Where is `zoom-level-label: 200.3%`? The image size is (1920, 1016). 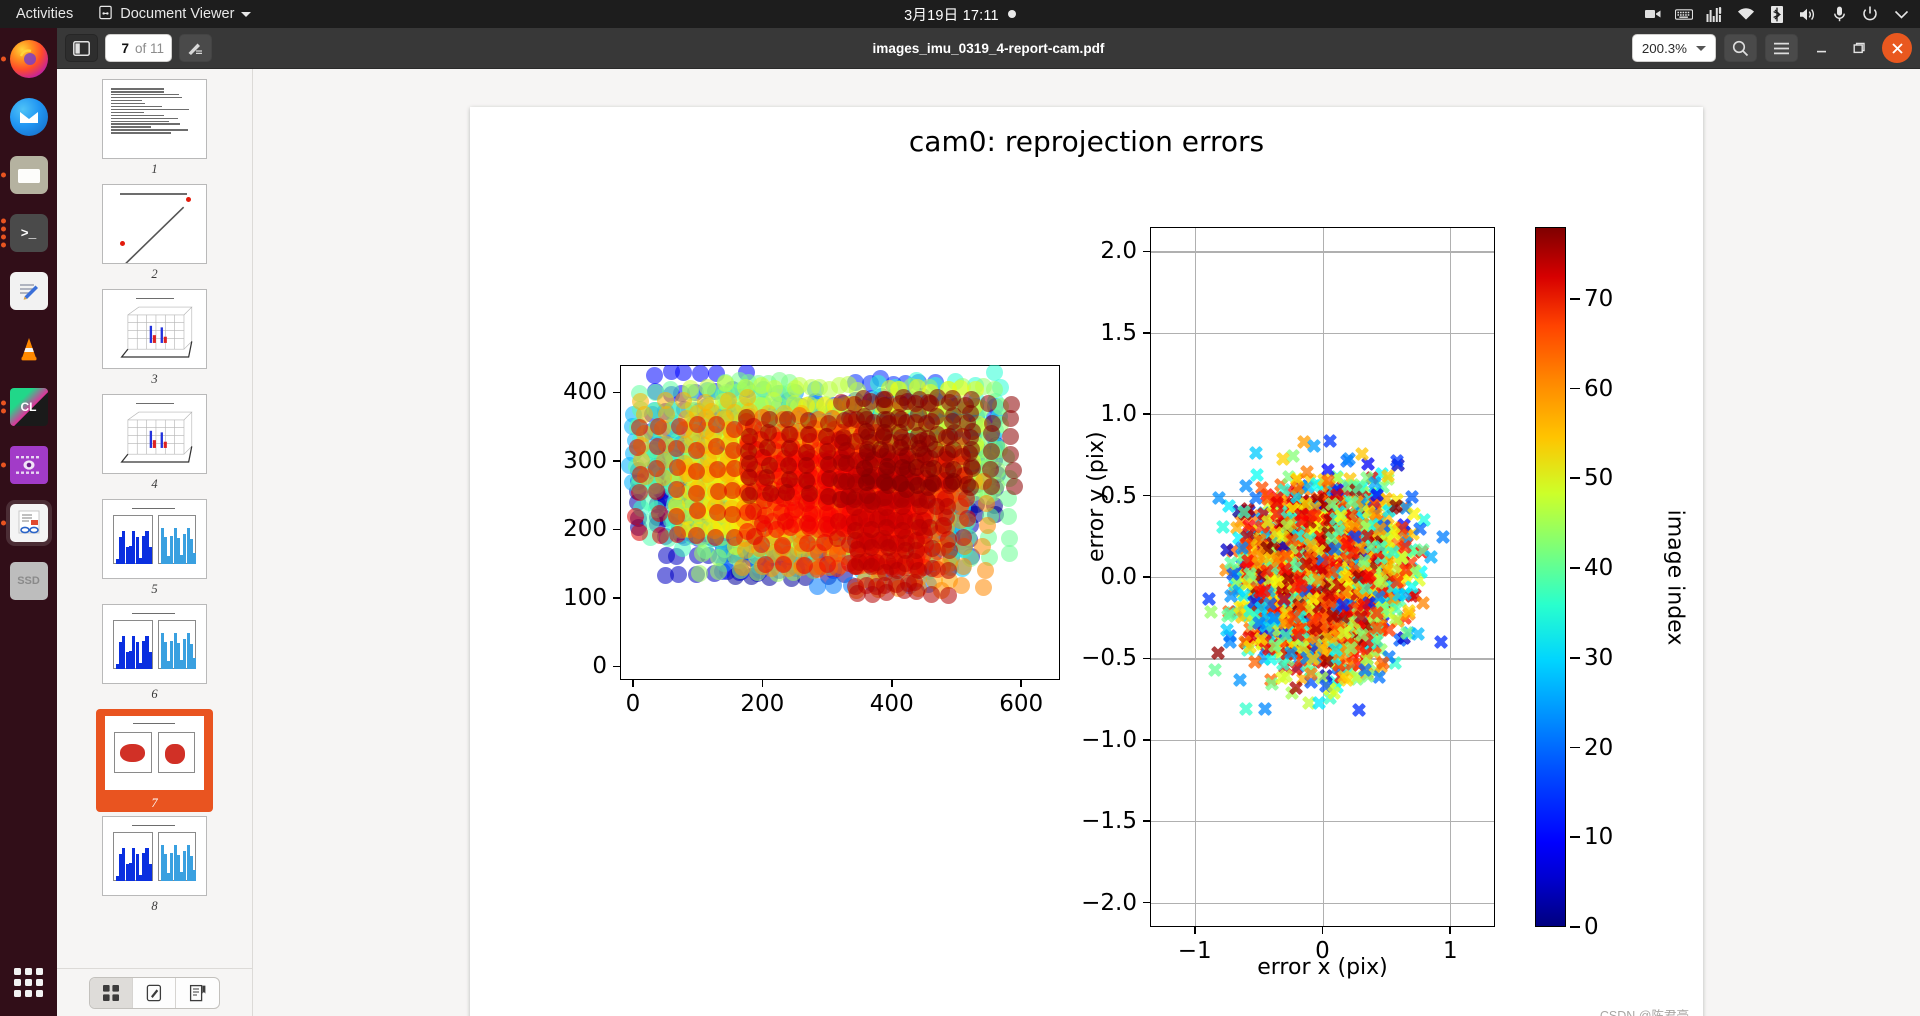 zoom-level-label: 200.3% is located at coordinates (1664, 48).